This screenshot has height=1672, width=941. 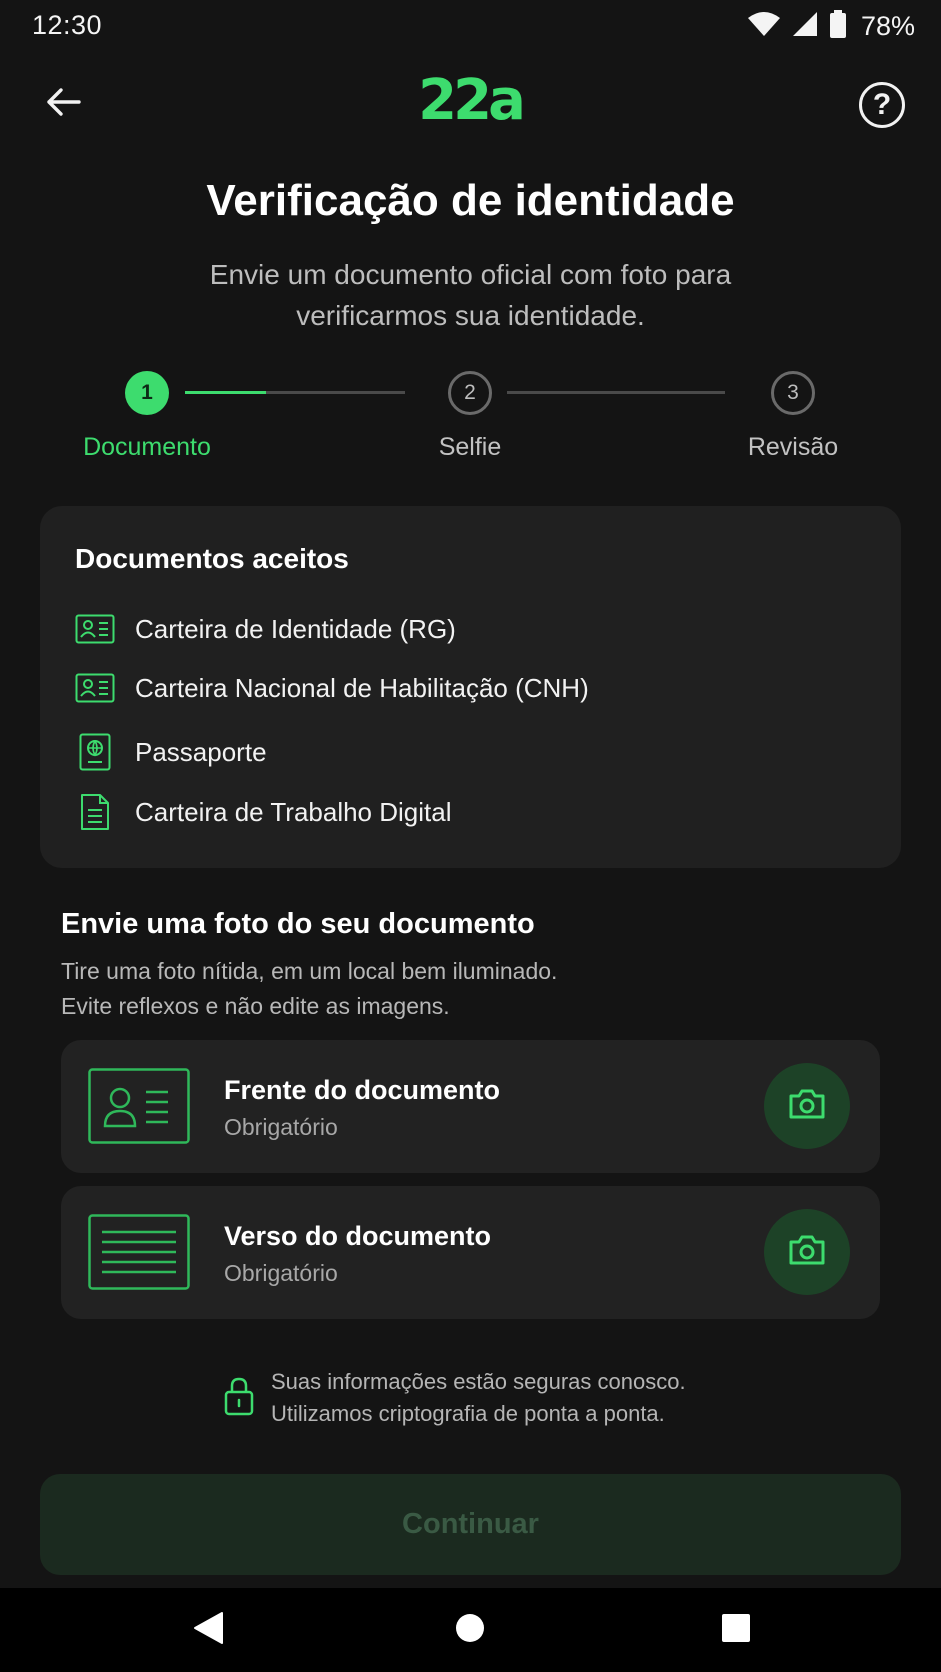 I want to click on accepted-doc-item: Carteira de Trabalho Digital, so click(x=263, y=812).